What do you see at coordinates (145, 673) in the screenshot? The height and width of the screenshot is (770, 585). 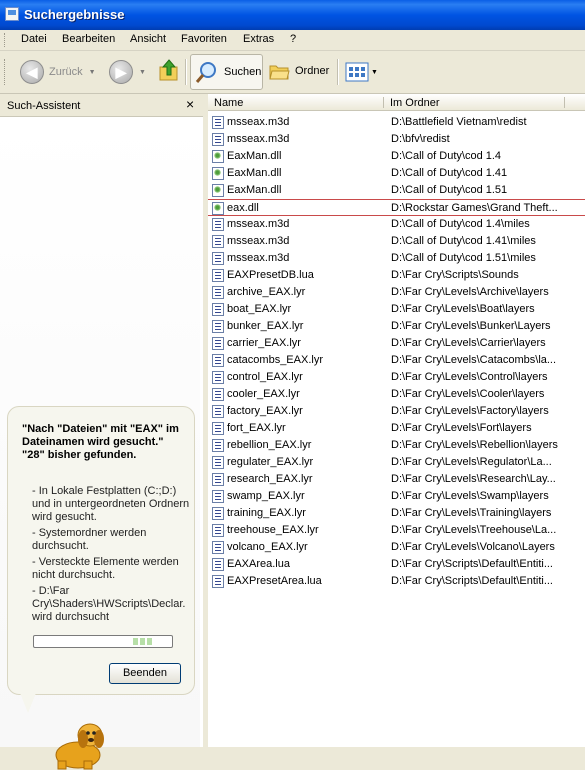 I see `stop-search-button: Beenden` at bounding box center [145, 673].